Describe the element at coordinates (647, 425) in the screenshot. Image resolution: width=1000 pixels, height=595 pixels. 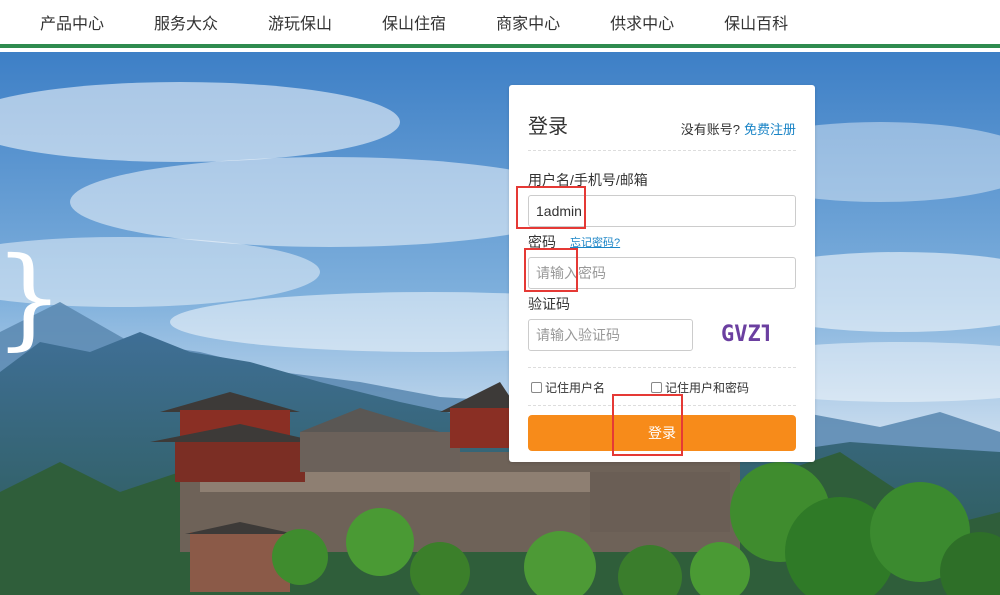
I see `annotation-box-login-button` at that location.